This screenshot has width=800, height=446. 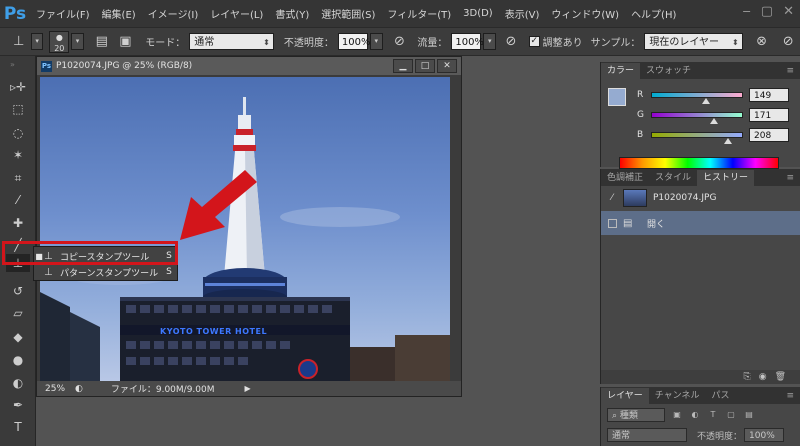 I want to click on menu-window: ウィンドウ(W), so click(x=585, y=13).